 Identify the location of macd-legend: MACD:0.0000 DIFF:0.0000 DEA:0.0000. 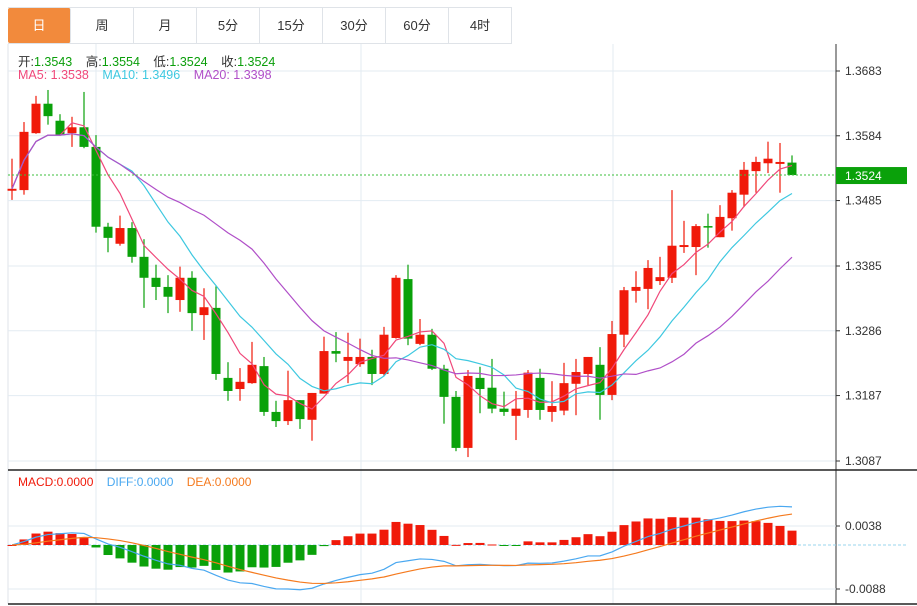
(139, 482).